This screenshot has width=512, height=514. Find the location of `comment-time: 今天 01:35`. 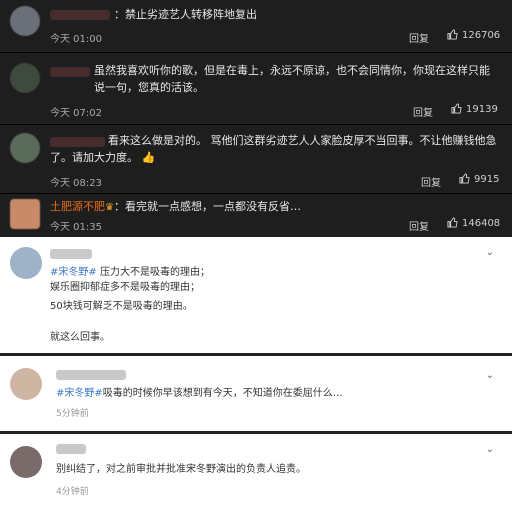

comment-time: 今天 01:35 is located at coordinates (76, 227).